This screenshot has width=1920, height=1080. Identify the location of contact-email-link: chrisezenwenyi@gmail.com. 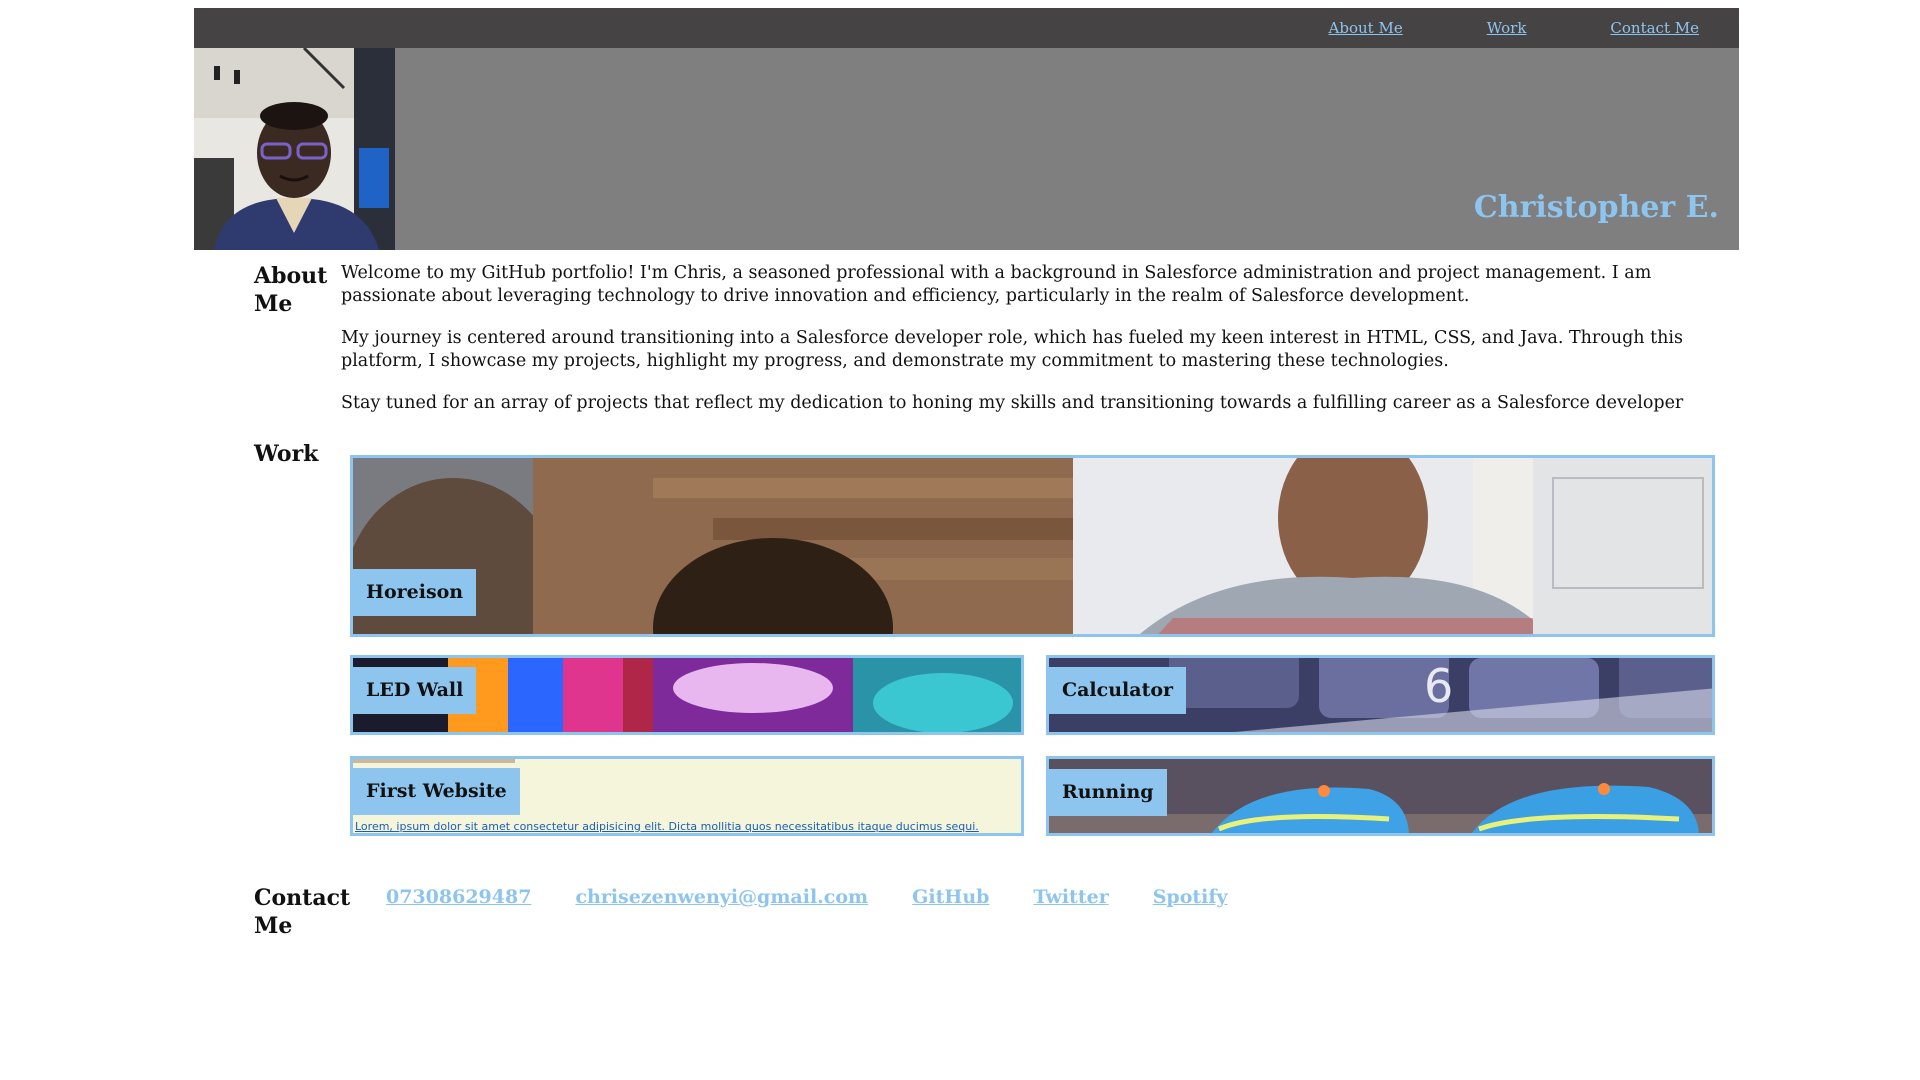
(721, 897).